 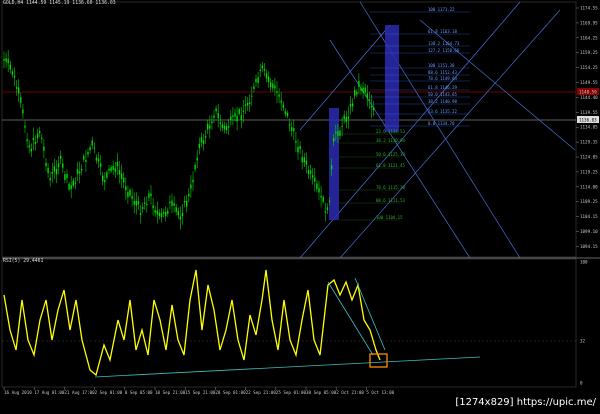 I want to click on fib-label: 38.2 1140.98, so click(x=442, y=101).